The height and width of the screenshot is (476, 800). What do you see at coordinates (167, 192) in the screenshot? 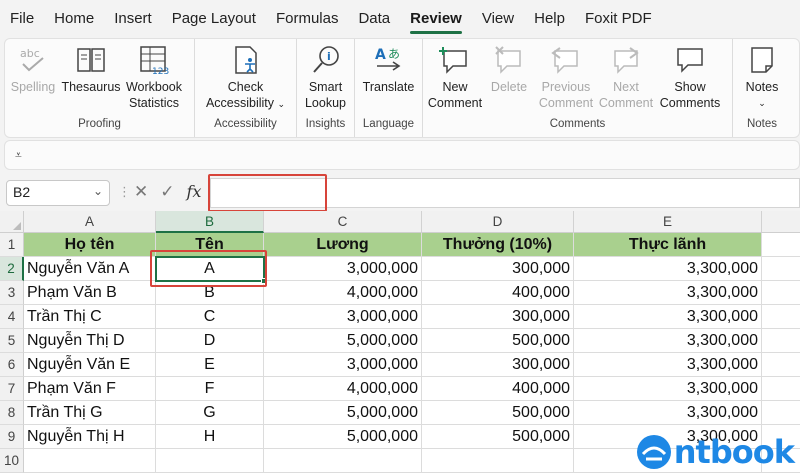
I see `enter-icon: ✓` at bounding box center [167, 192].